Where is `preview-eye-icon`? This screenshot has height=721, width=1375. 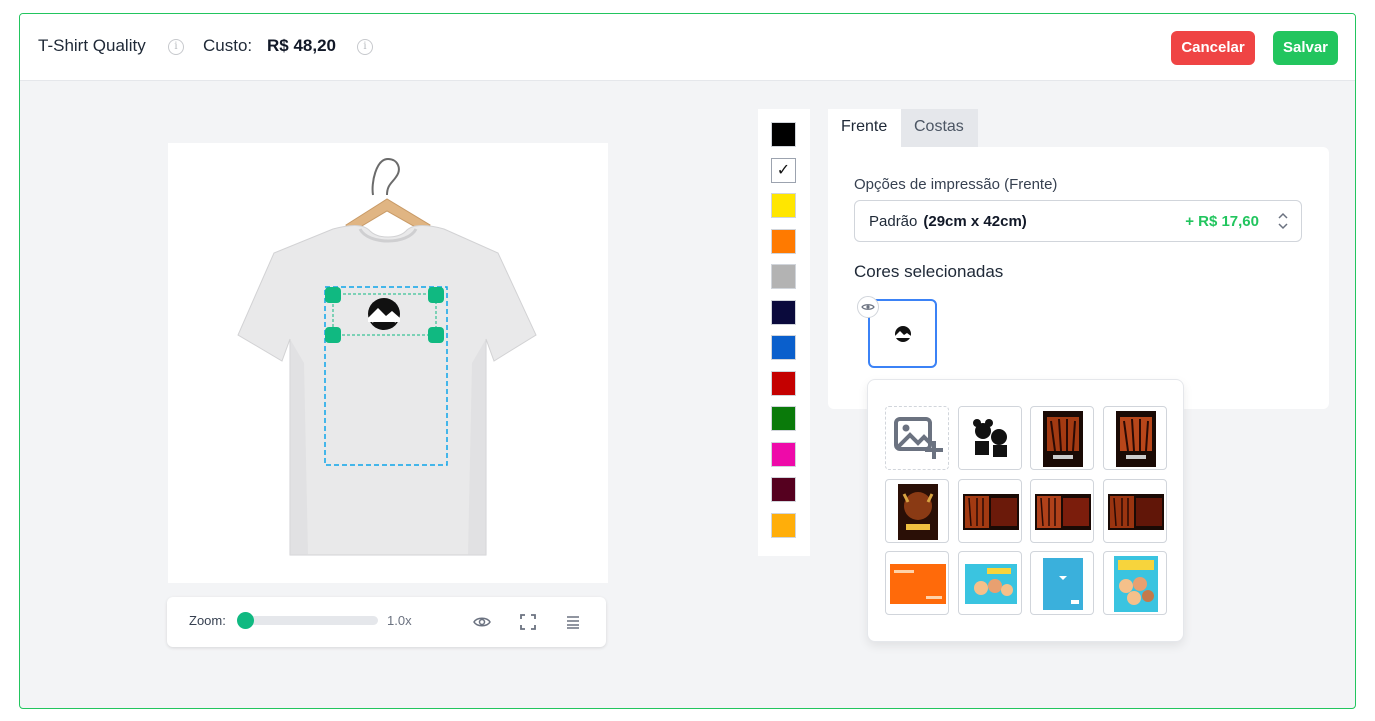
preview-eye-icon is located at coordinates (482, 622).